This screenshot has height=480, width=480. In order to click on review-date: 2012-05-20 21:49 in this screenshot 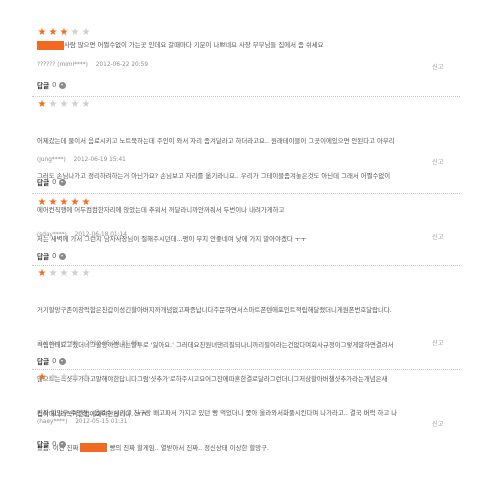, I will do `click(111, 344)`.